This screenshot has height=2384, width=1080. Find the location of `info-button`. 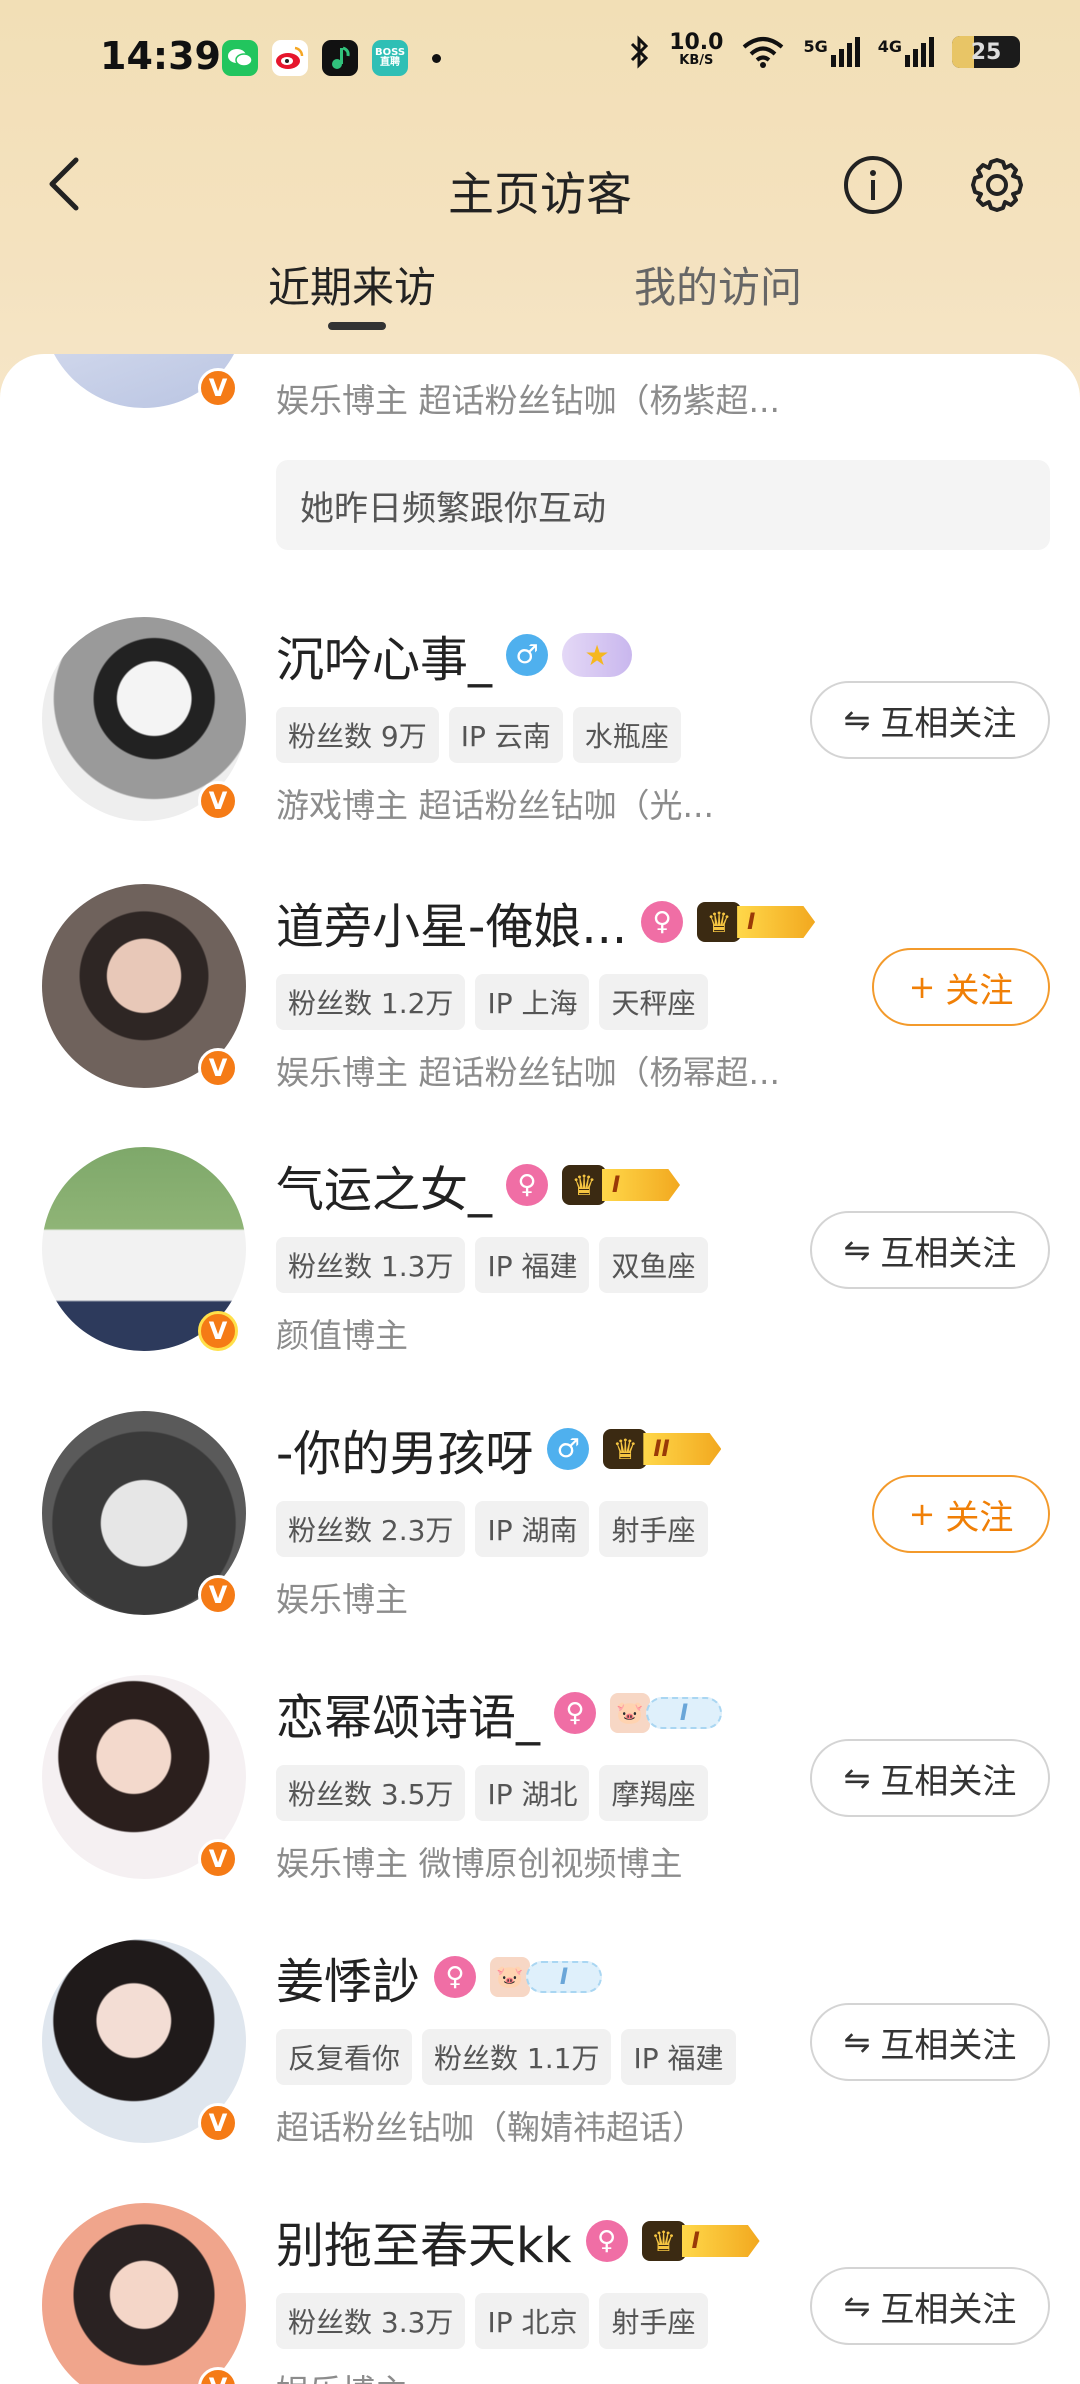

info-button is located at coordinates (873, 185).